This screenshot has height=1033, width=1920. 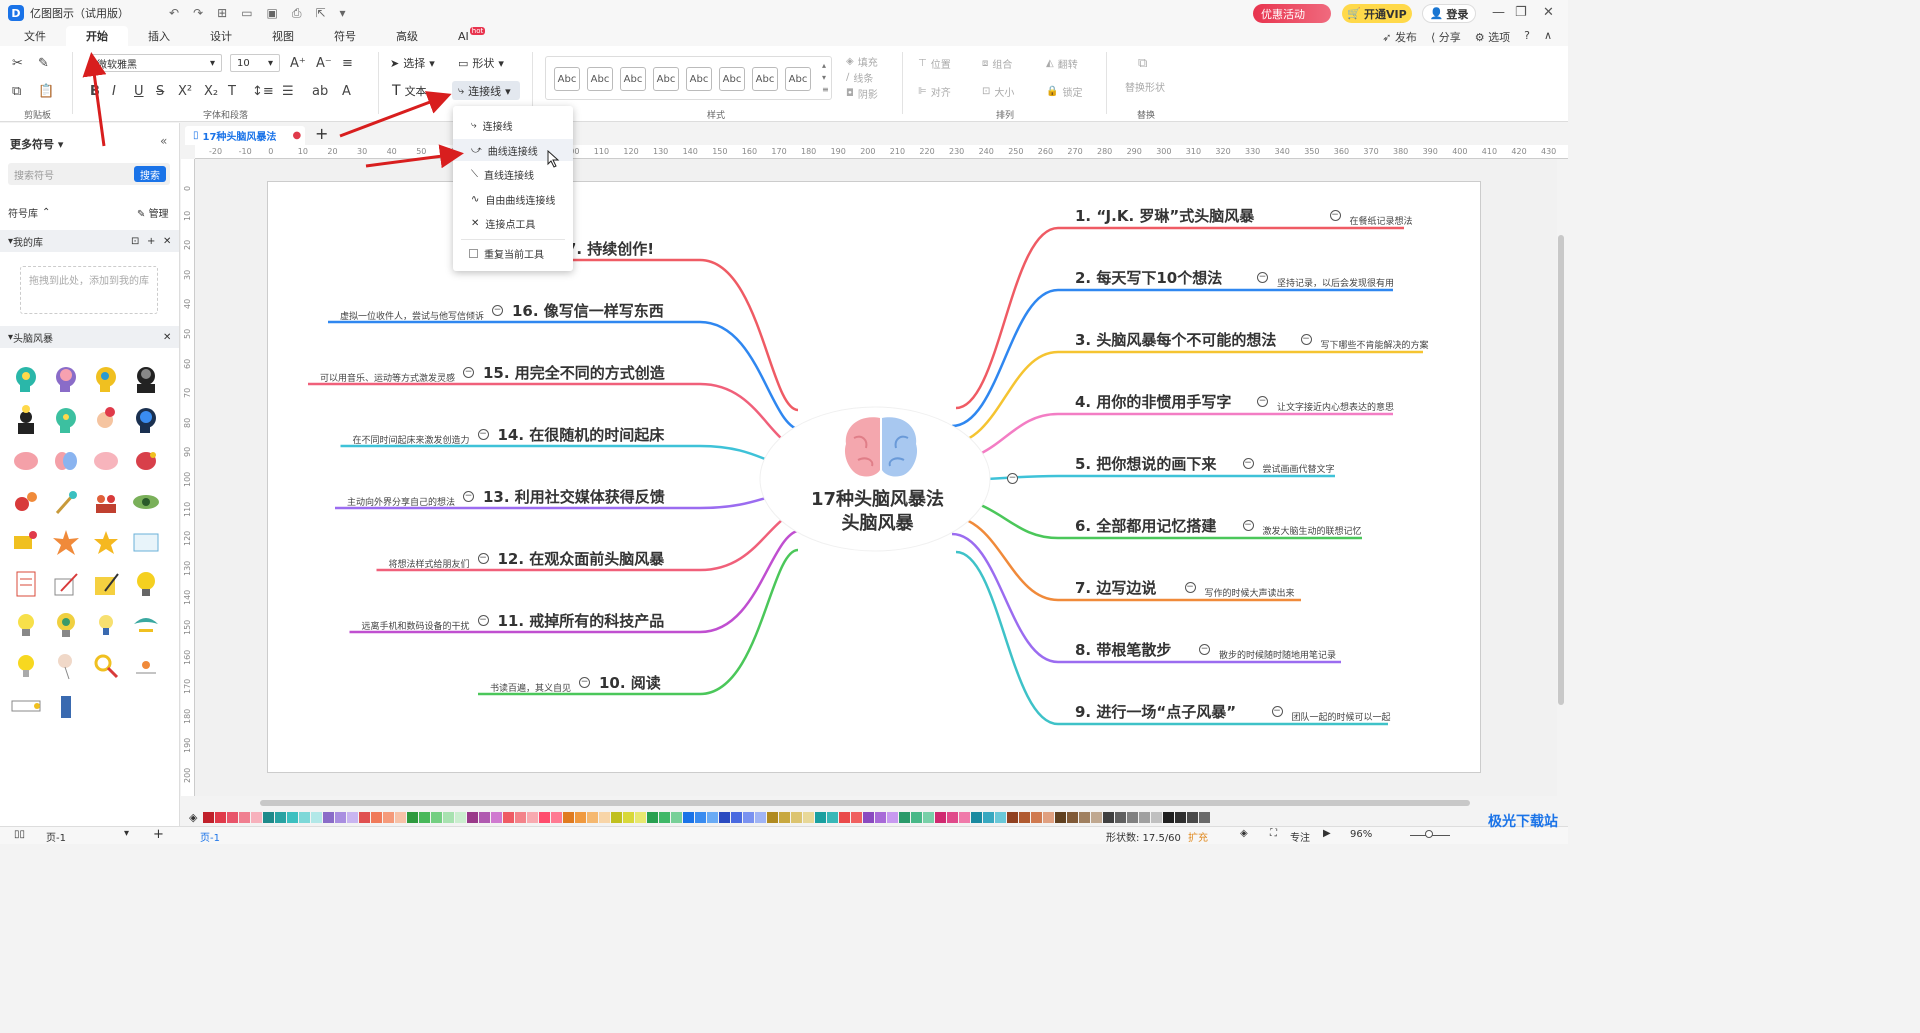 What do you see at coordinates (17, 63) in the screenshot?
I see `cut-icon: ✂` at bounding box center [17, 63].